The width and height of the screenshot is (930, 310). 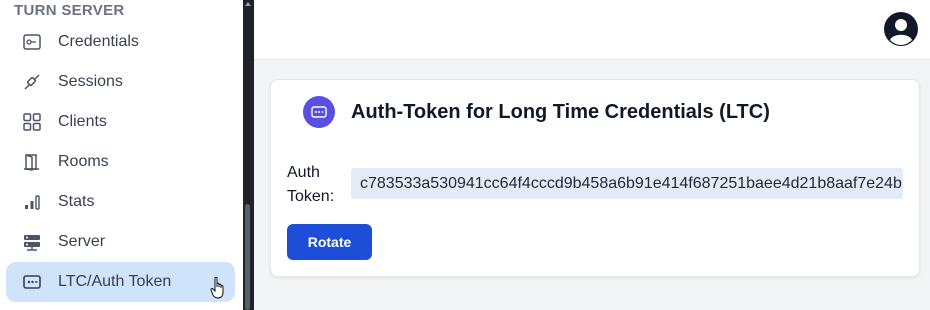 I want to click on scroll-up-icon, so click(x=248, y=4).